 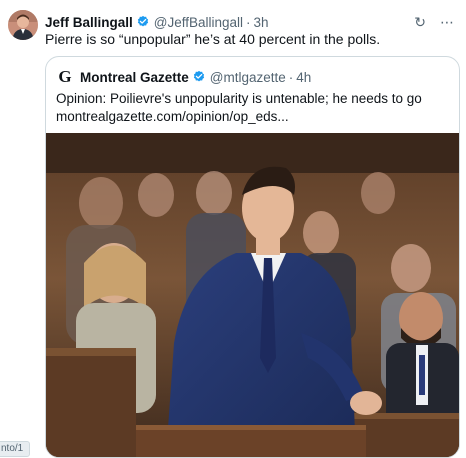 What do you see at coordinates (134, 77) in the screenshot?
I see `quoted-author-name: Montreal Gazette` at bounding box center [134, 77].